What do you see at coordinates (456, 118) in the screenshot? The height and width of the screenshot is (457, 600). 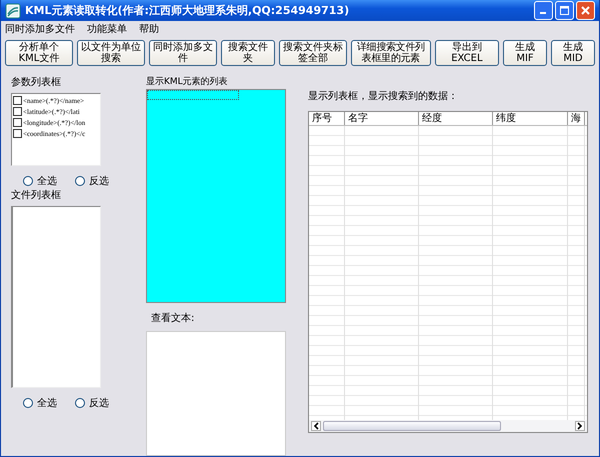 I see `column-header: 经度` at bounding box center [456, 118].